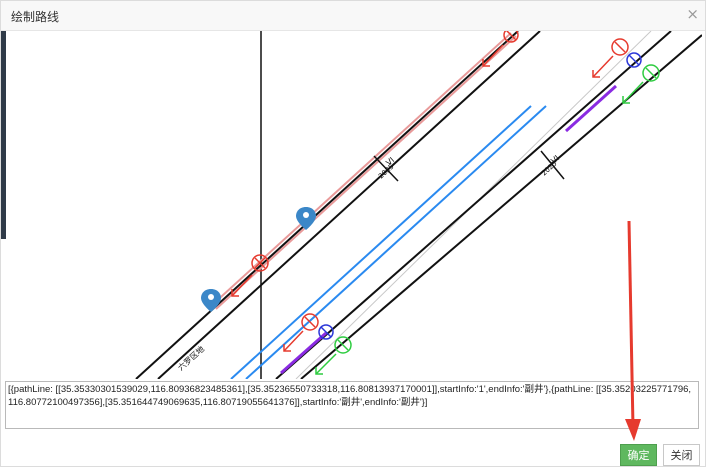 This screenshot has width=706, height=468. Describe the element at coordinates (353, 451) in the screenshot. I see `dialog-footer: 确定 关闭` at that location.